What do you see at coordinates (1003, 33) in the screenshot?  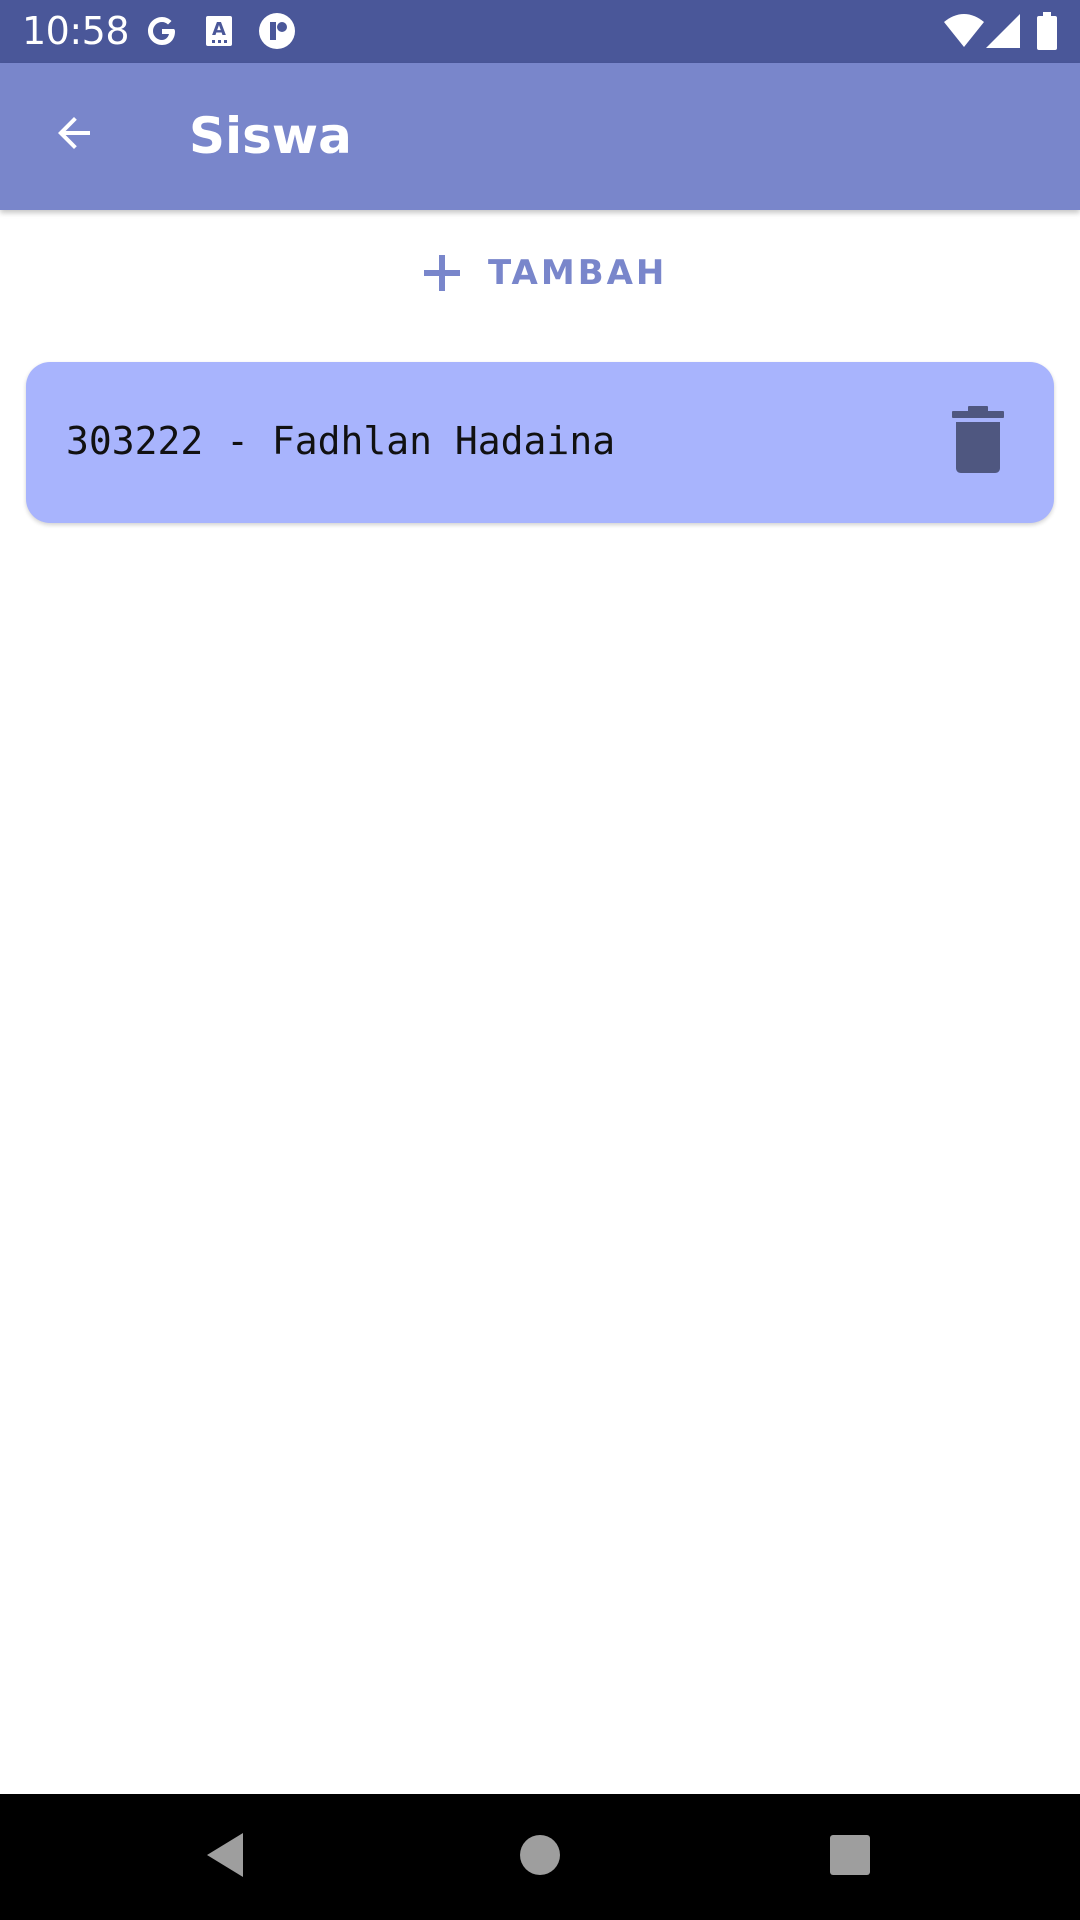 I see `signal-icon` at bounding box center [1003, 33].